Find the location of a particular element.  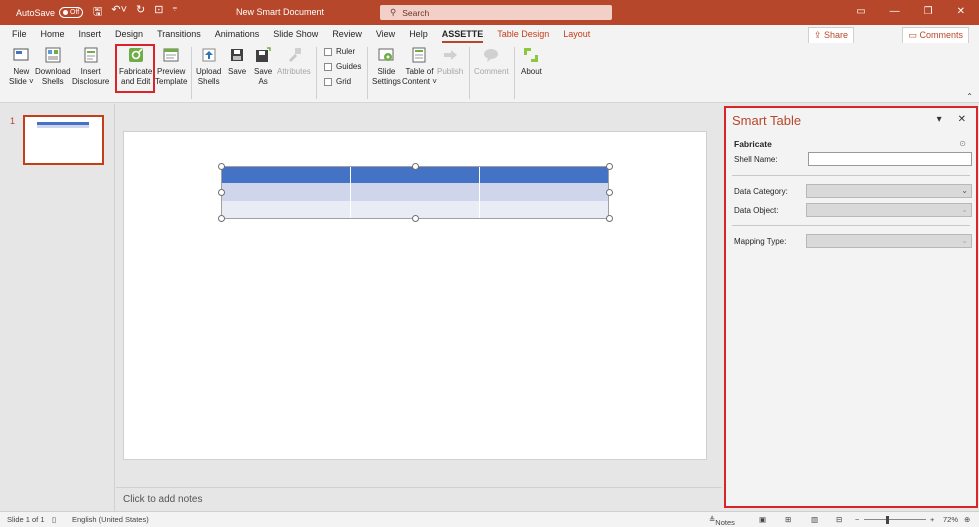

slide-sorter-icon: ⊞ is located at coordinates (788, 519).